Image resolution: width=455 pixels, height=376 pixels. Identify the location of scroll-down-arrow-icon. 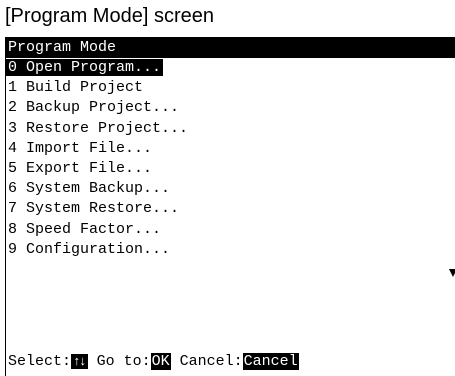
(452, 273).